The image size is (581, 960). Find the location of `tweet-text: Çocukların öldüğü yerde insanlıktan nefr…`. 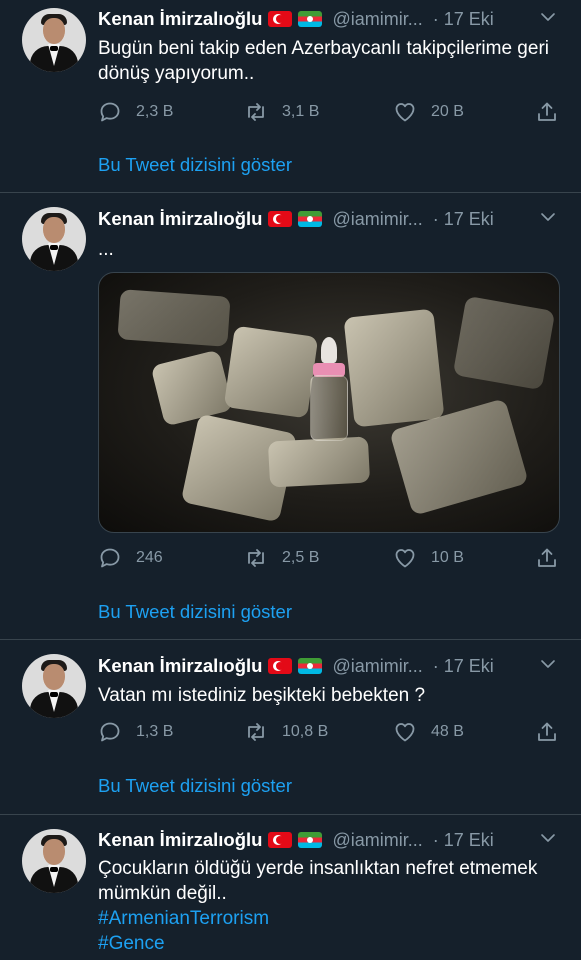

tweet-text: Çocukların öldüğü yerde insanlıktan nefr… is located at coordinates (329, 906).